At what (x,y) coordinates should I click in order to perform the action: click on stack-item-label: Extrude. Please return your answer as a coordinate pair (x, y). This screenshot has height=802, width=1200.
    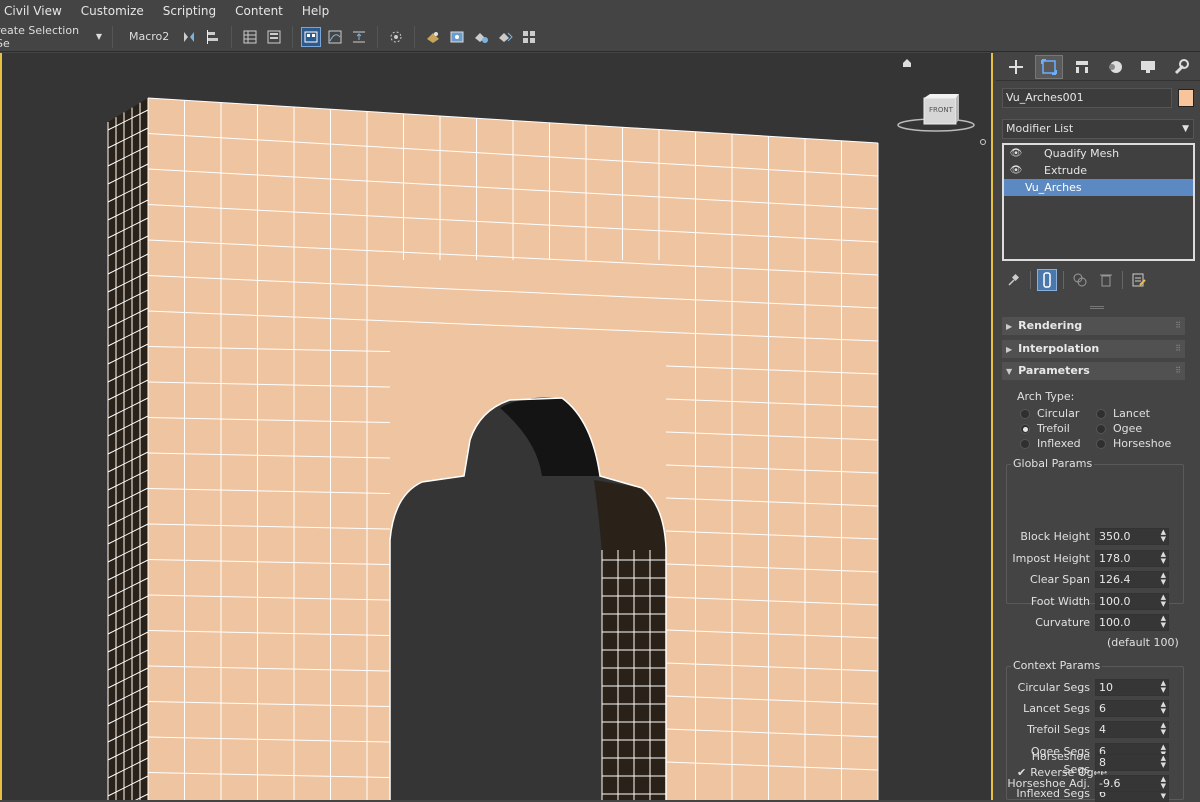
    Looking at the image, I should click on (1066, 170).